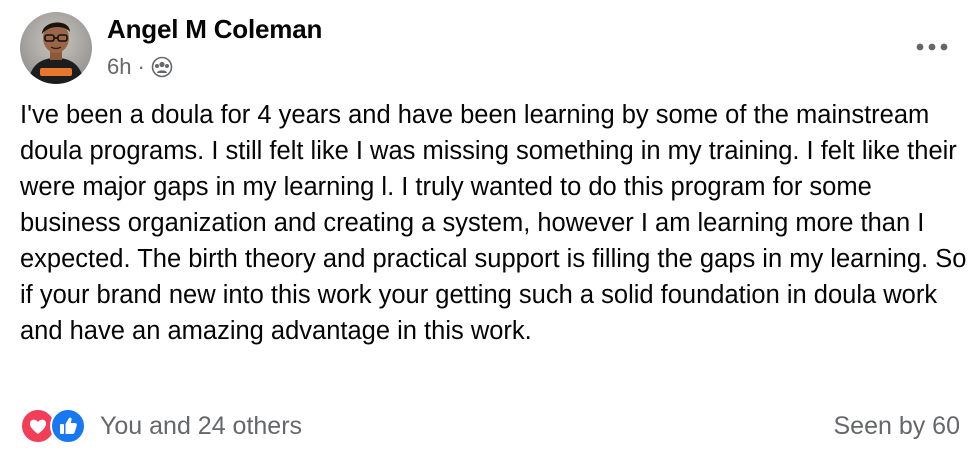  Describe the element at coordinates (201, 426) in the screenshot. I see `reactions-summary: You and 24 others` at that location.